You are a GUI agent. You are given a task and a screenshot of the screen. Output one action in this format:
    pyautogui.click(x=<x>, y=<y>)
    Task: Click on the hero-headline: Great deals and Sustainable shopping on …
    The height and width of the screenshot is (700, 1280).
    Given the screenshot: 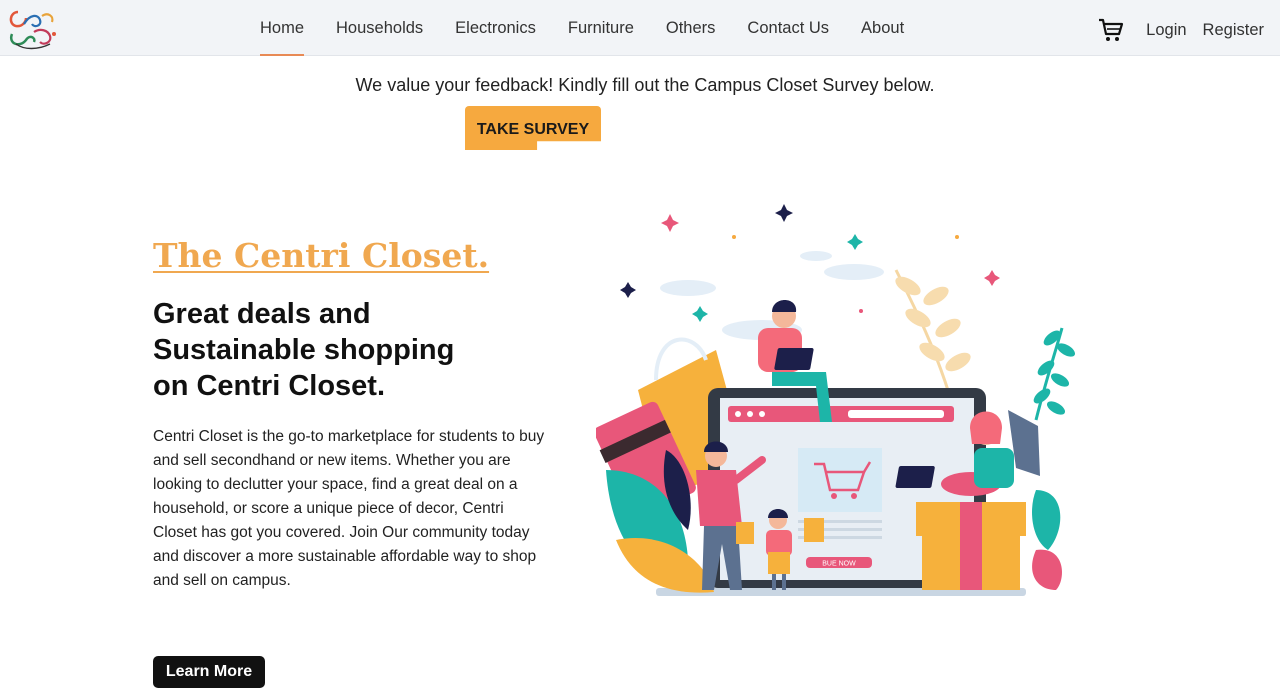 What is the action you would take?
    pyautogui.click(x=363, y=350)
    